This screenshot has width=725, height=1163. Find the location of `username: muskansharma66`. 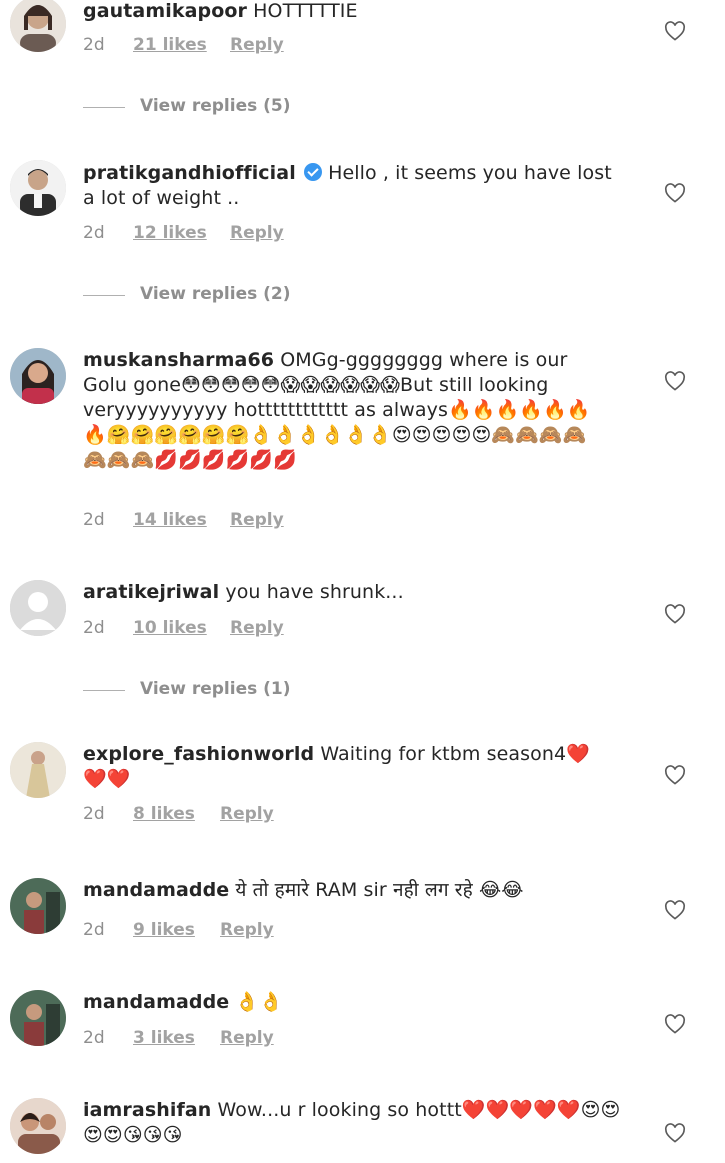

username: muskansharma66 is located at coordinates (178, 360).